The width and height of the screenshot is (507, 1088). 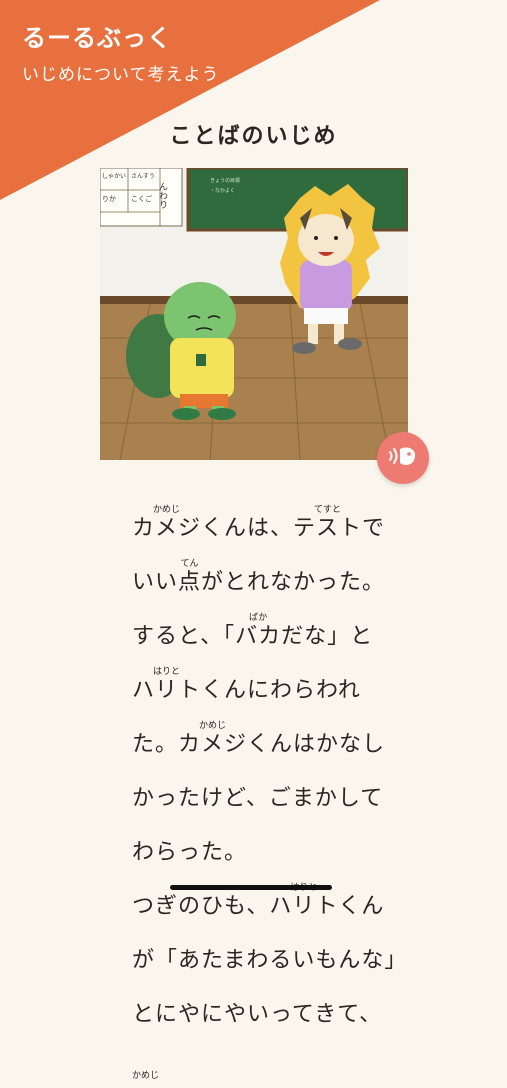 What do you see at coordinates (190, 582) in the screenshot?
I see `ruby-base: 点` at bounding box center [190, 582].